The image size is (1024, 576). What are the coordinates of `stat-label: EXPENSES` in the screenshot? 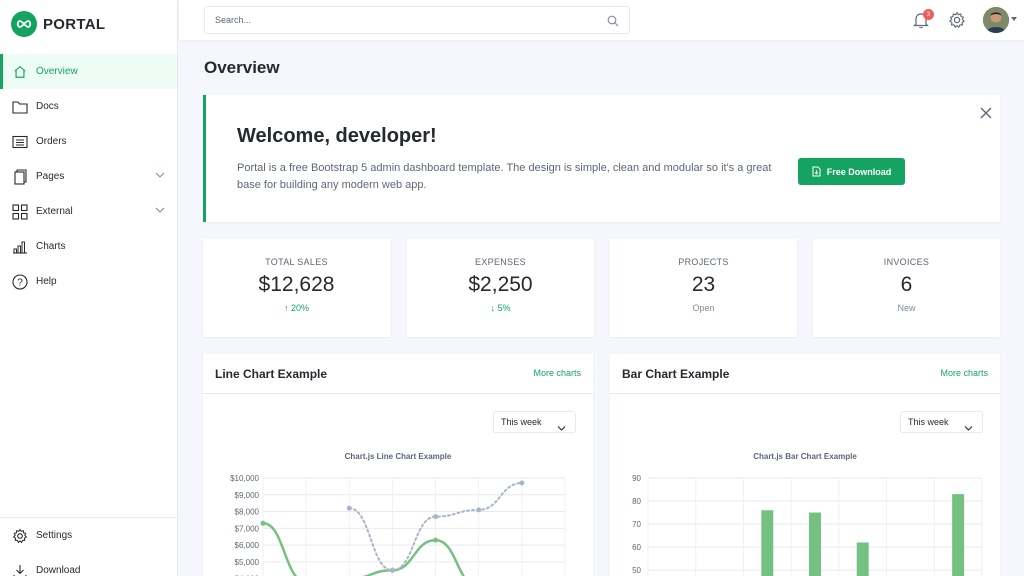 It's located at (500, 262).